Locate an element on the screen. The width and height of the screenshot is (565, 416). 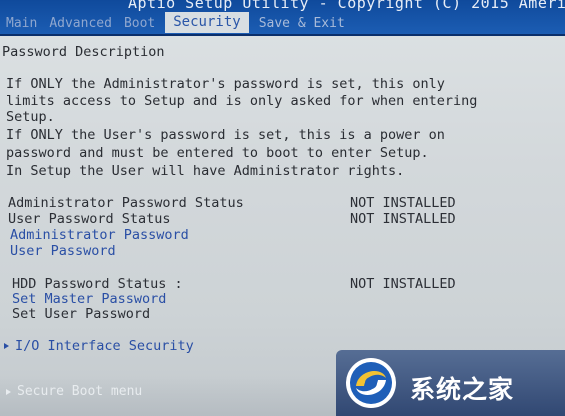
description-heading: Password Description is located at coordinates (83, 52).